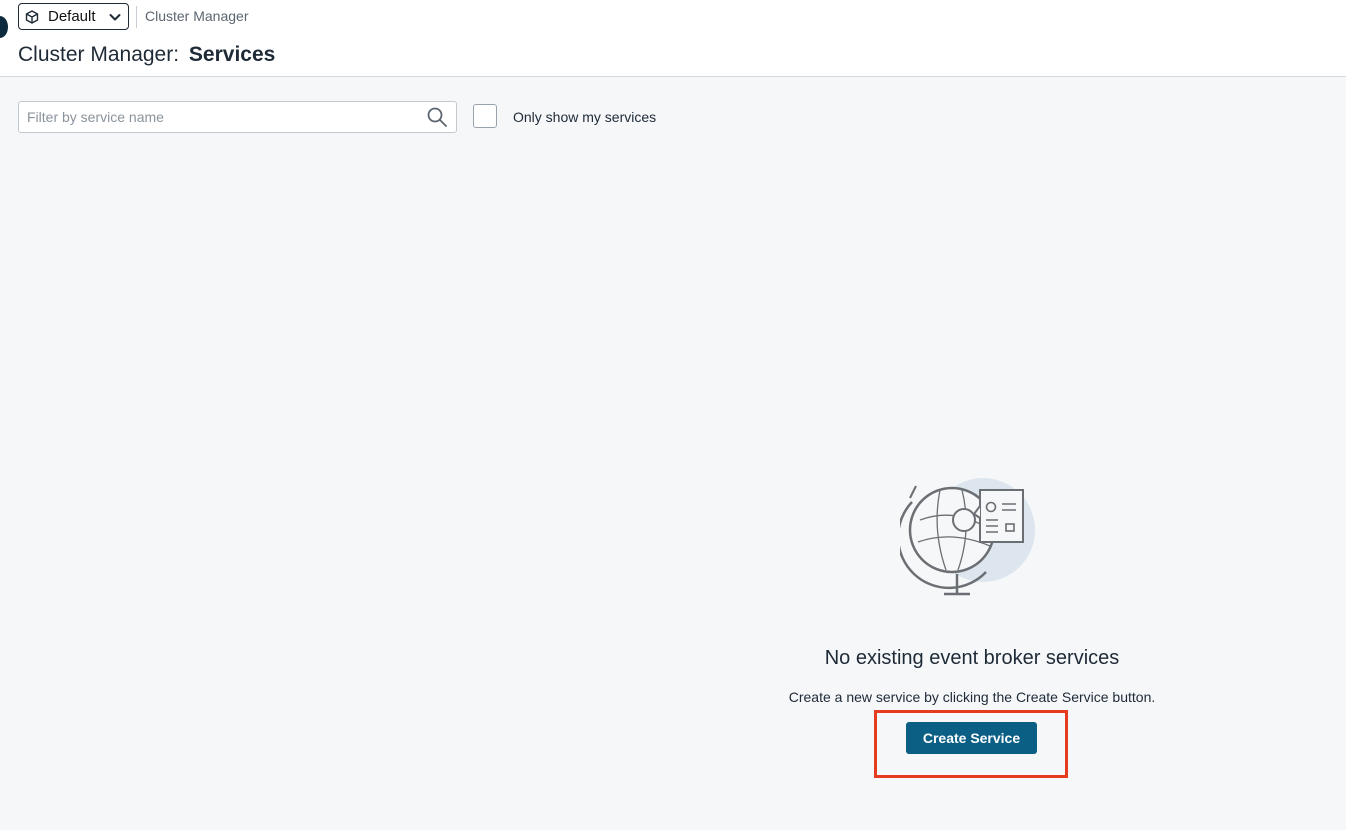 The image size is (1346, 830). I want to click on only-my-services-checkbox, so click(485, 116).